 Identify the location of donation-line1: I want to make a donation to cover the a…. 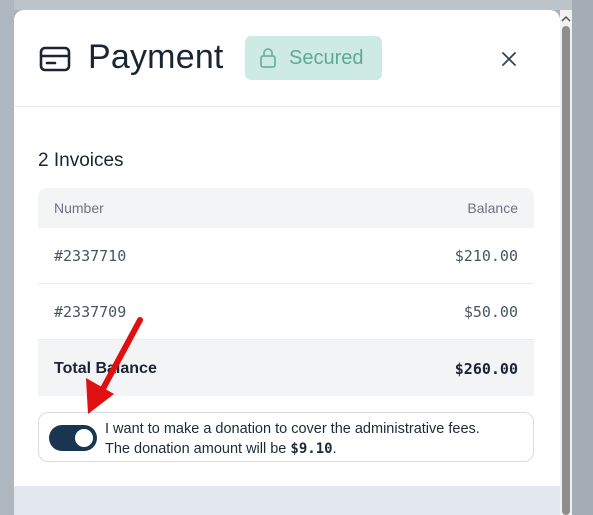
(292, 429).